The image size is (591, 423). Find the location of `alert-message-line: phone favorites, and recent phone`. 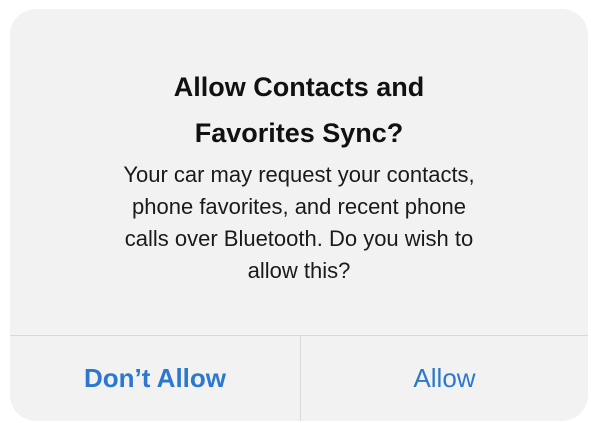

alert-message-line: phone favorites, and recent phone is located at coordinates (299, 206).